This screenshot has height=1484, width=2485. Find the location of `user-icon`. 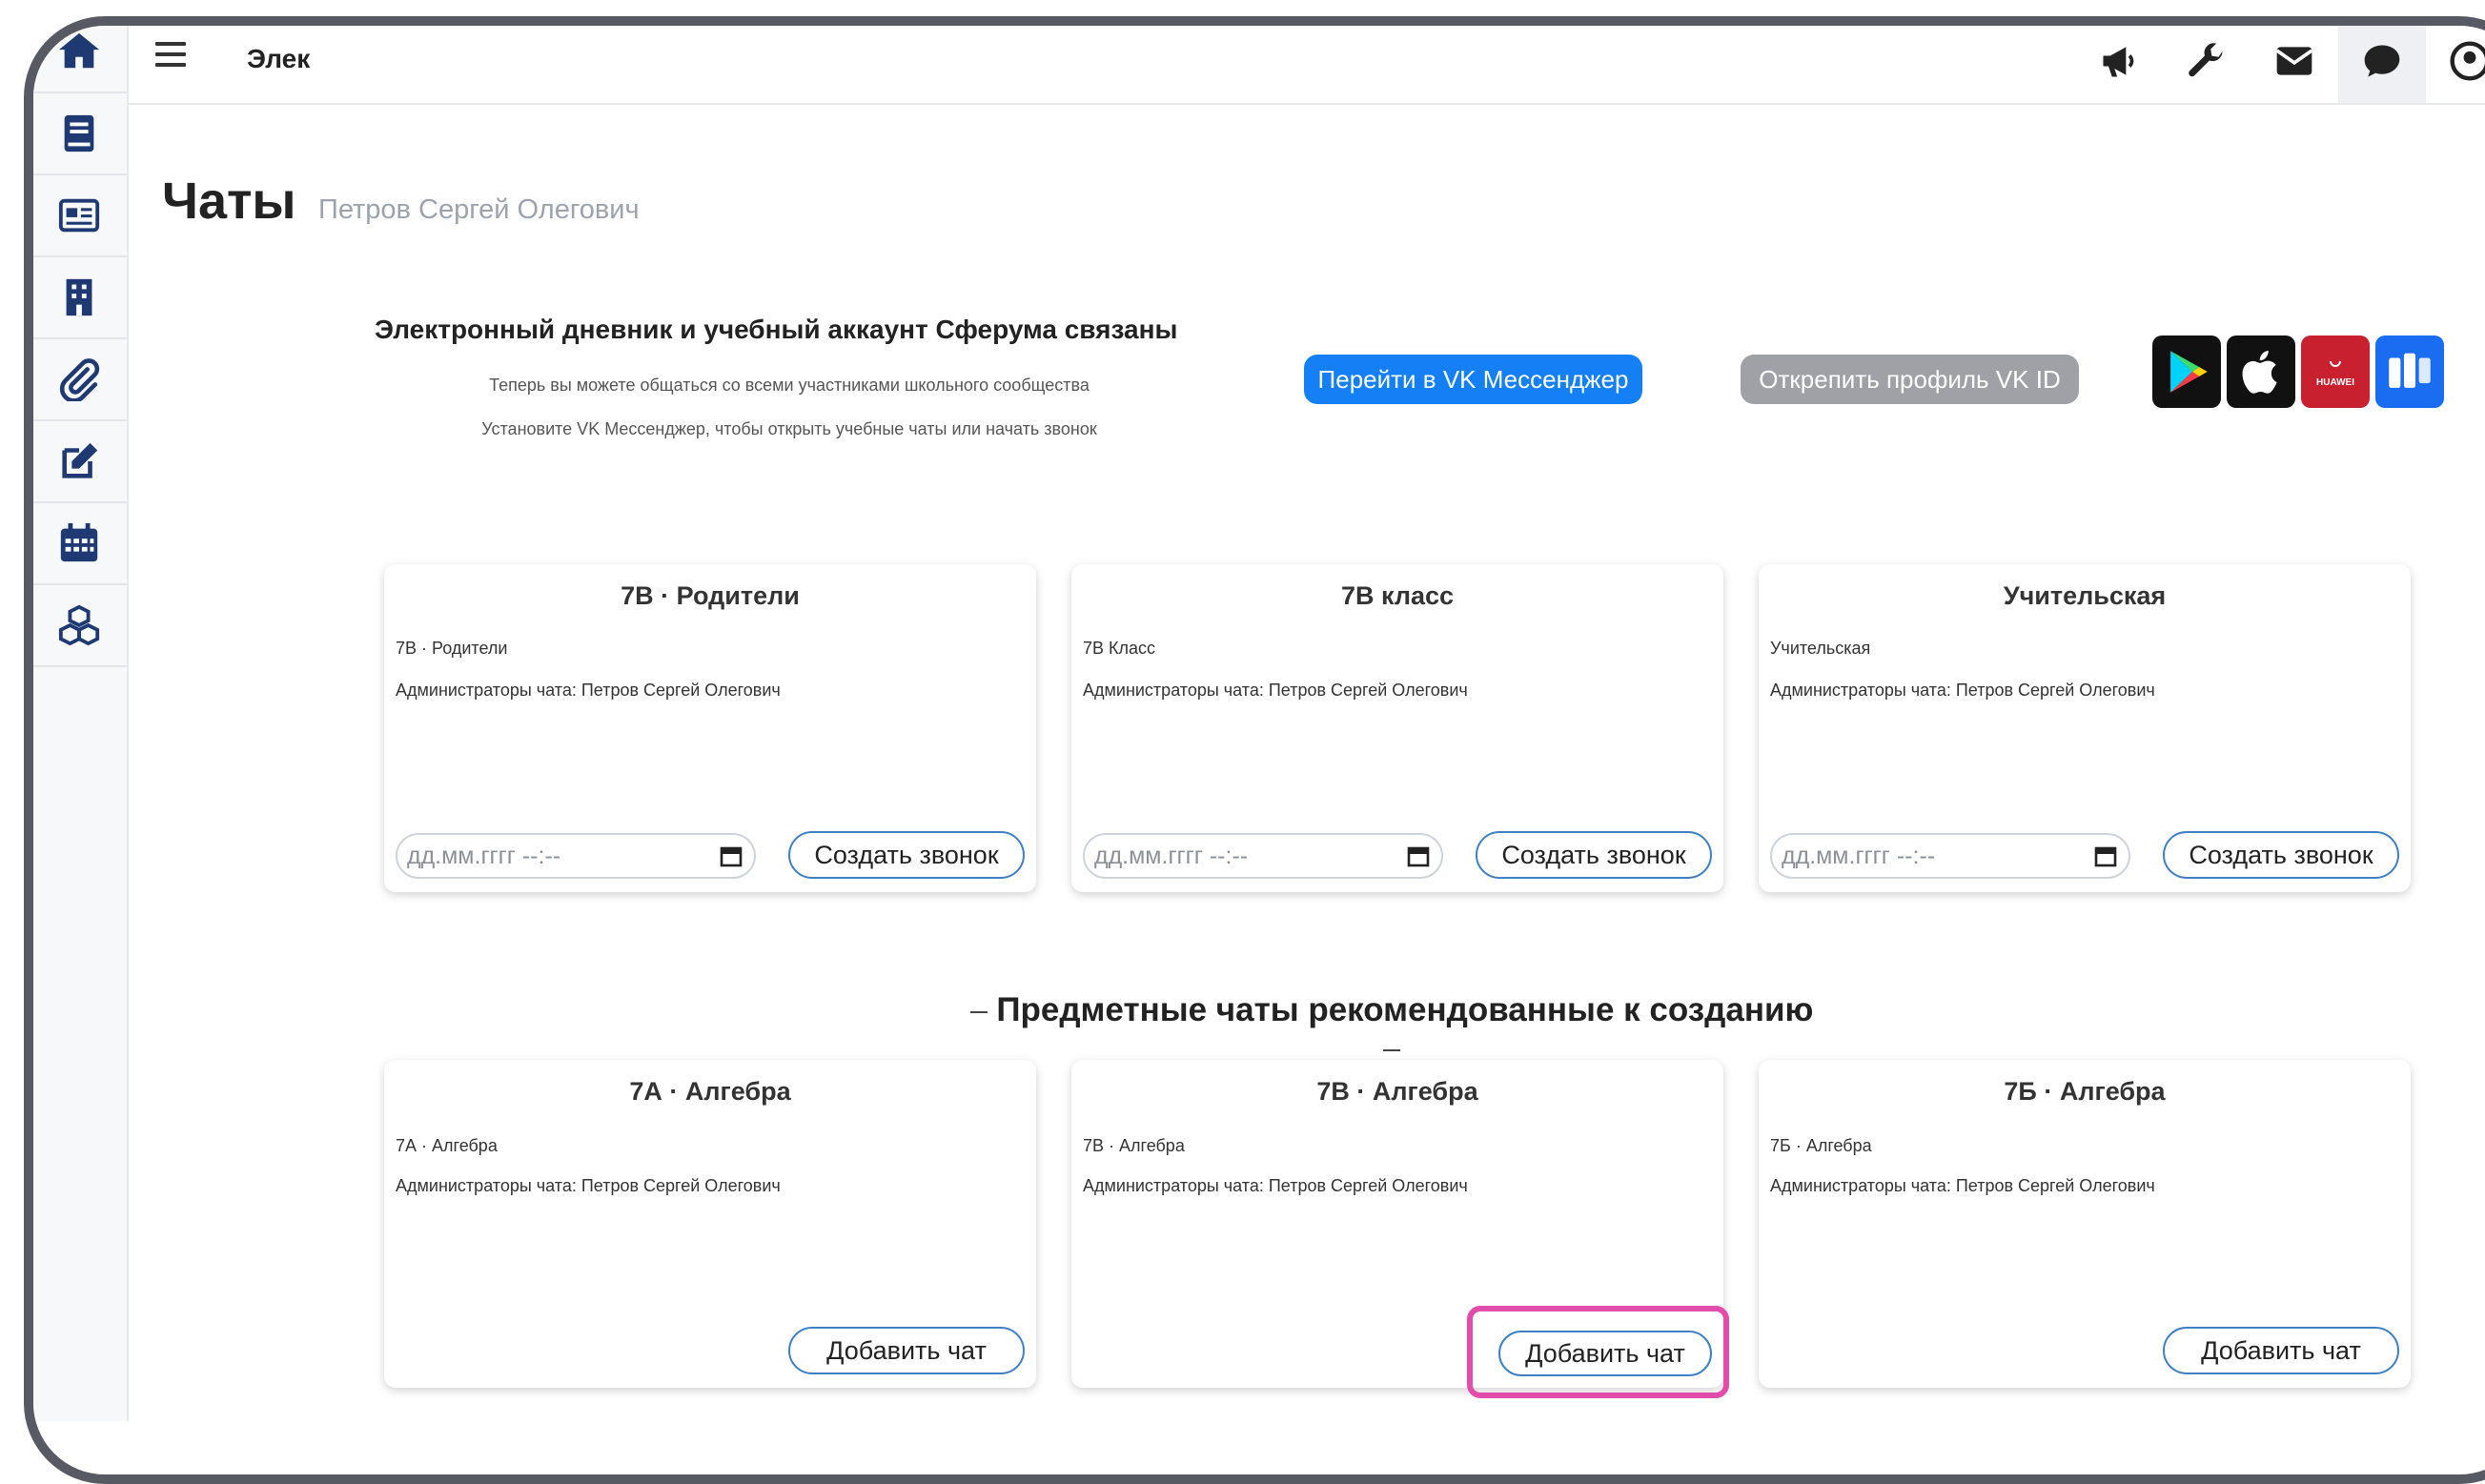

user-icon is located at coordinates (2467, 61).